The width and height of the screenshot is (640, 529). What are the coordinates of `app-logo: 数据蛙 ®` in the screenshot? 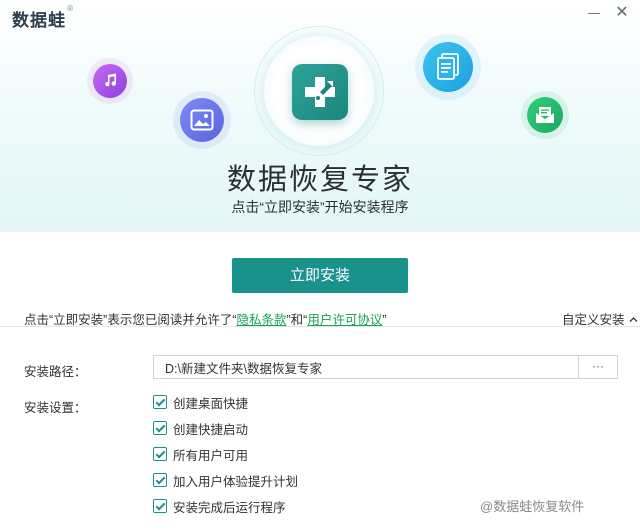 It's located at (42, 17).